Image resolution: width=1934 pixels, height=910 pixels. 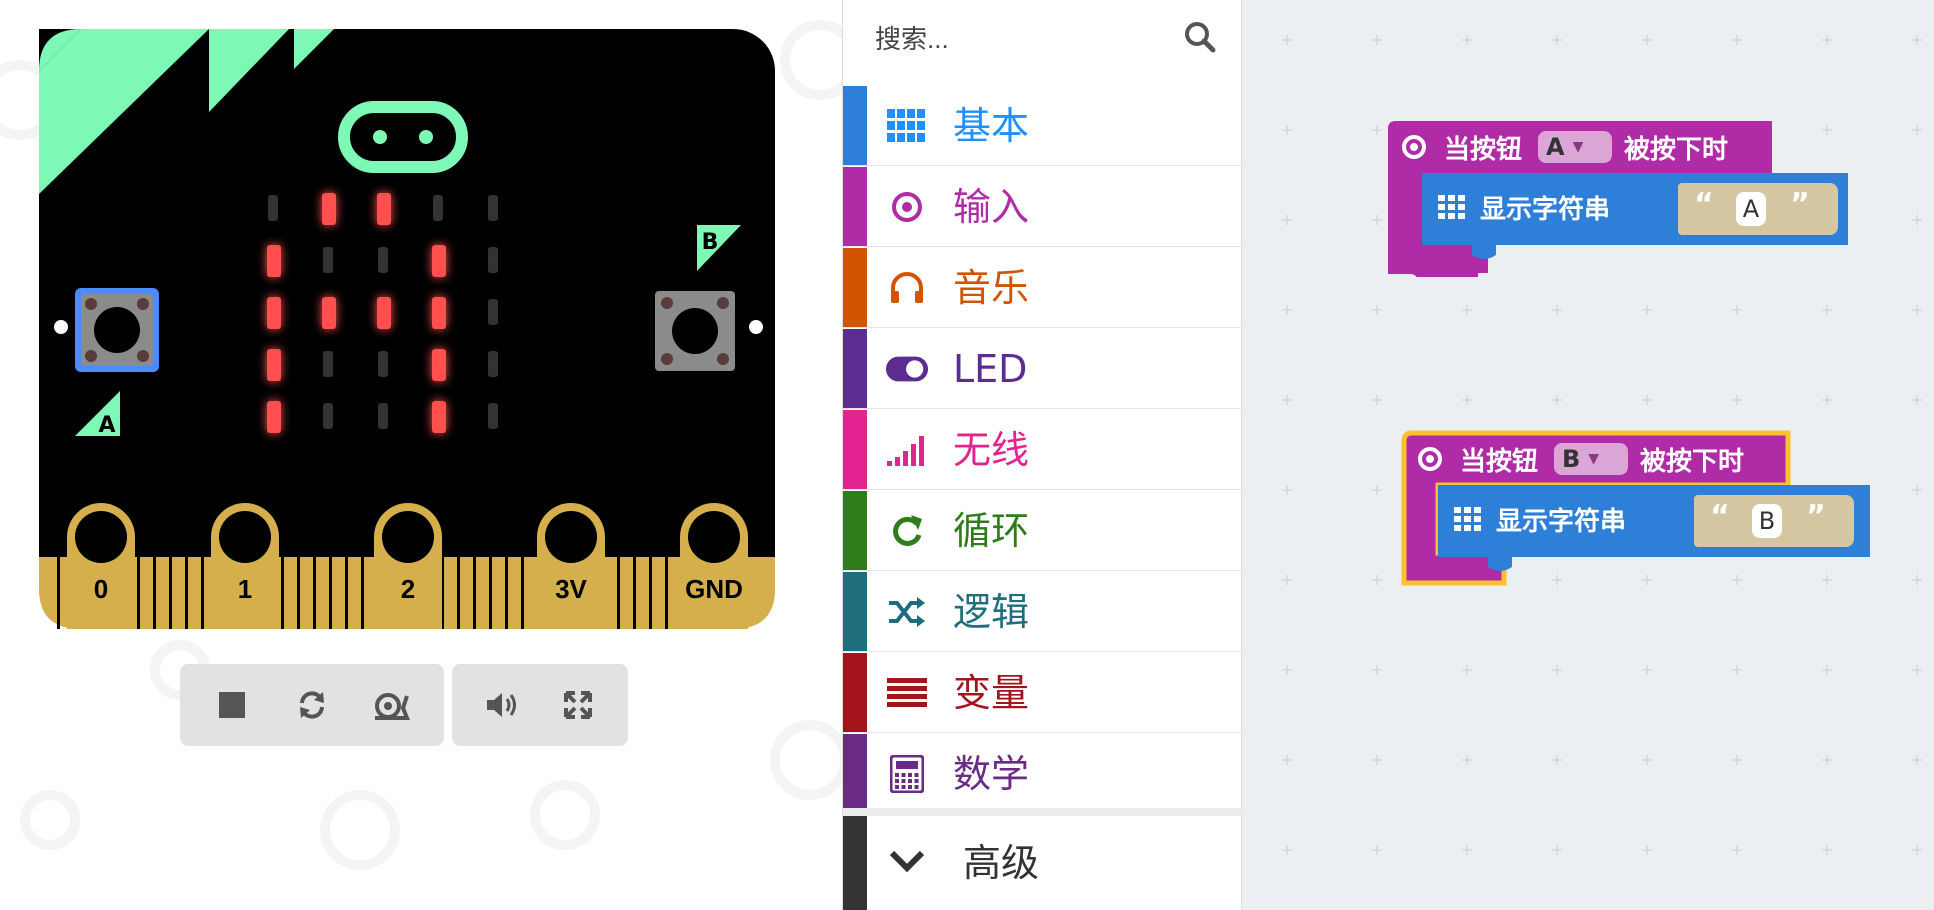 I want to click on button-dropdown-value: A, so click(x=1555, y=147).